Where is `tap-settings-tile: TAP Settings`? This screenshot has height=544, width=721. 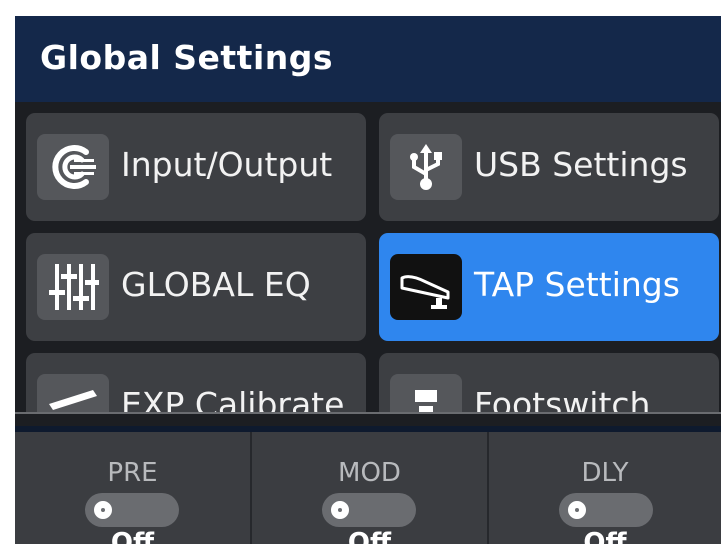 tap-settings-tile: TAP Settings is located at coordinates (549, 287).